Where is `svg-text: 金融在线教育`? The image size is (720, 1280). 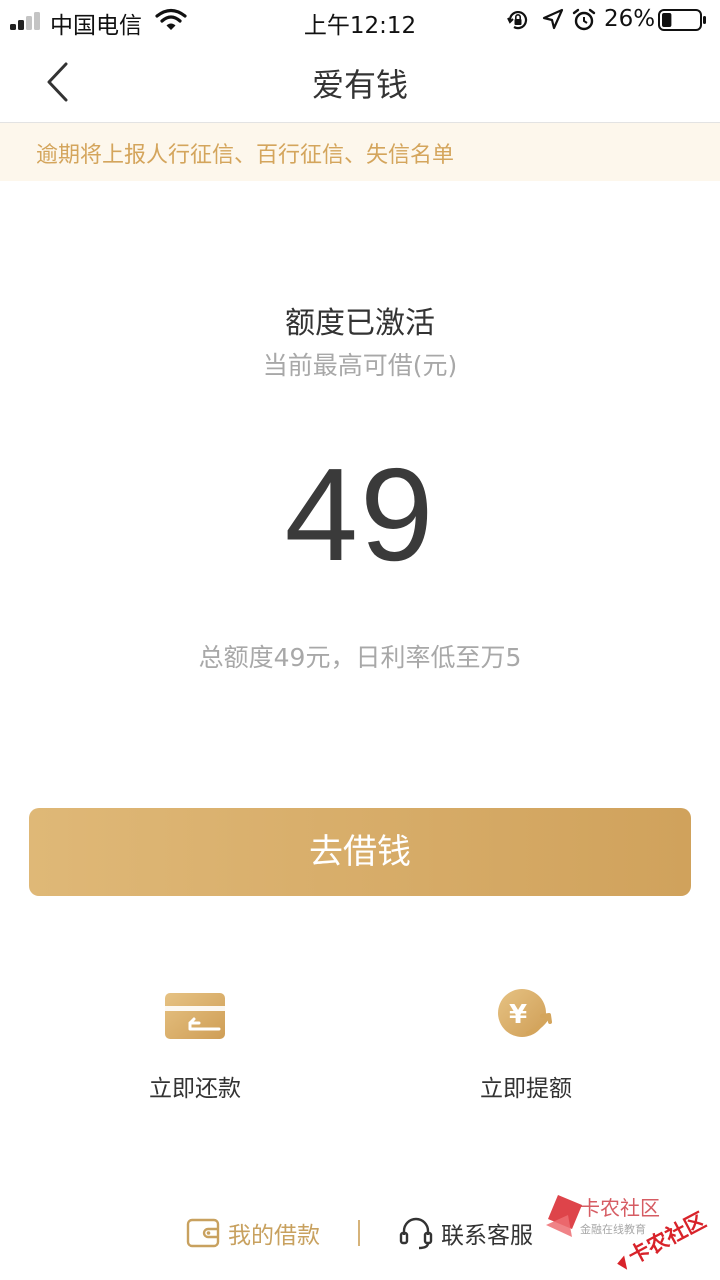 svg-text: 金融在线教育 is located at coordinates (613, 1229).